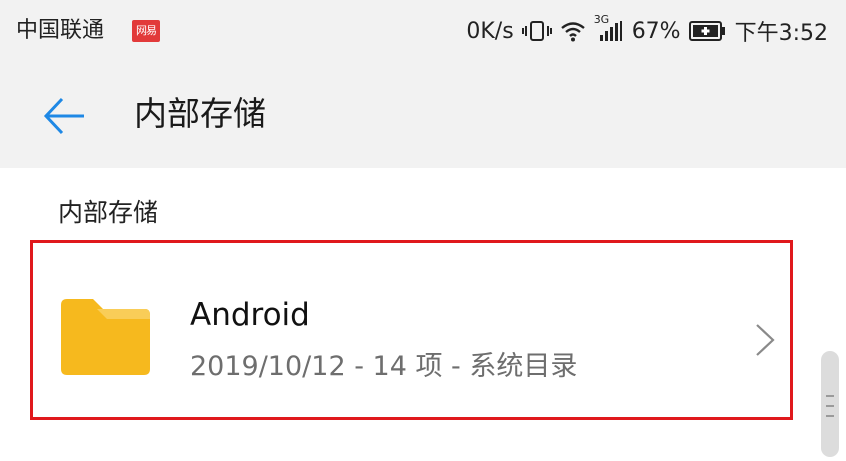  I want to click on scrollbar-thumb, so click(830, 404).